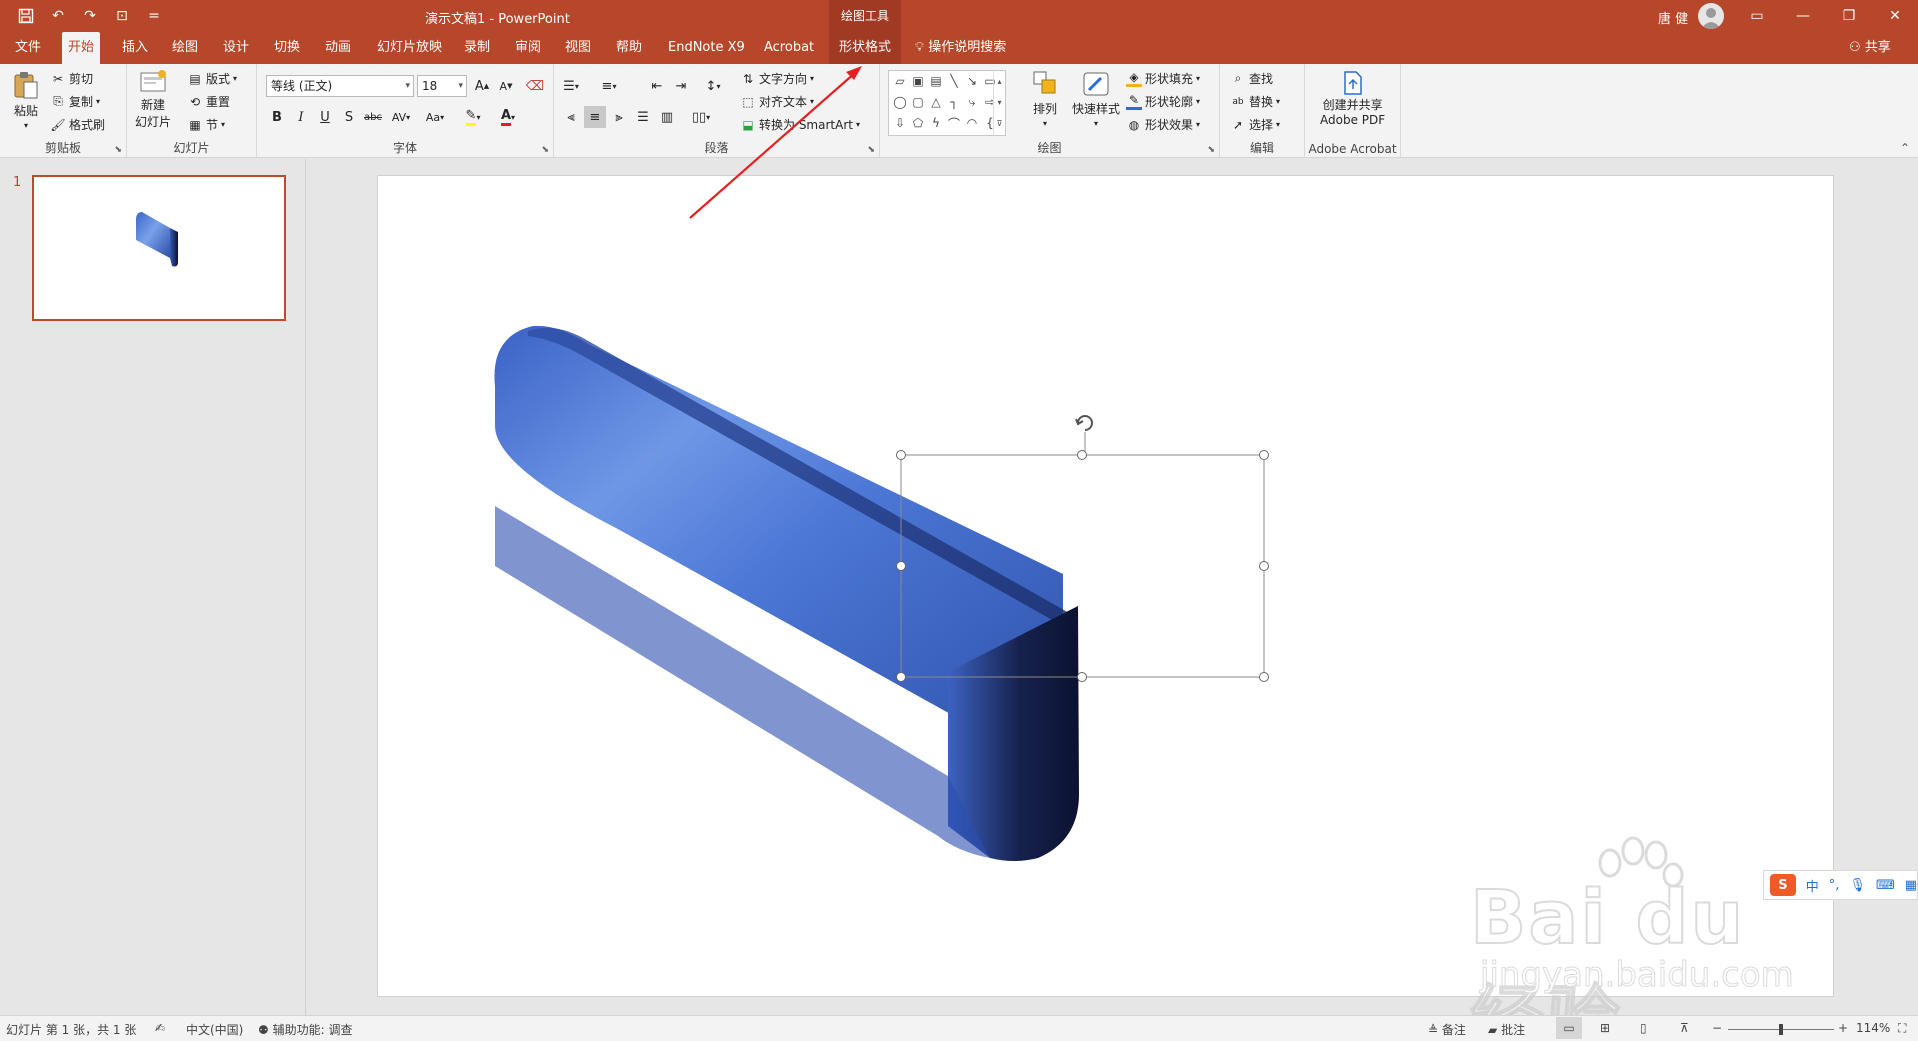 This screenshot has width=1918, height=1041. What do you see at coordinates (401, 117) in the screenshot?
I see `character-spacing-button: AV ▾` at bounding box center [401, 117].